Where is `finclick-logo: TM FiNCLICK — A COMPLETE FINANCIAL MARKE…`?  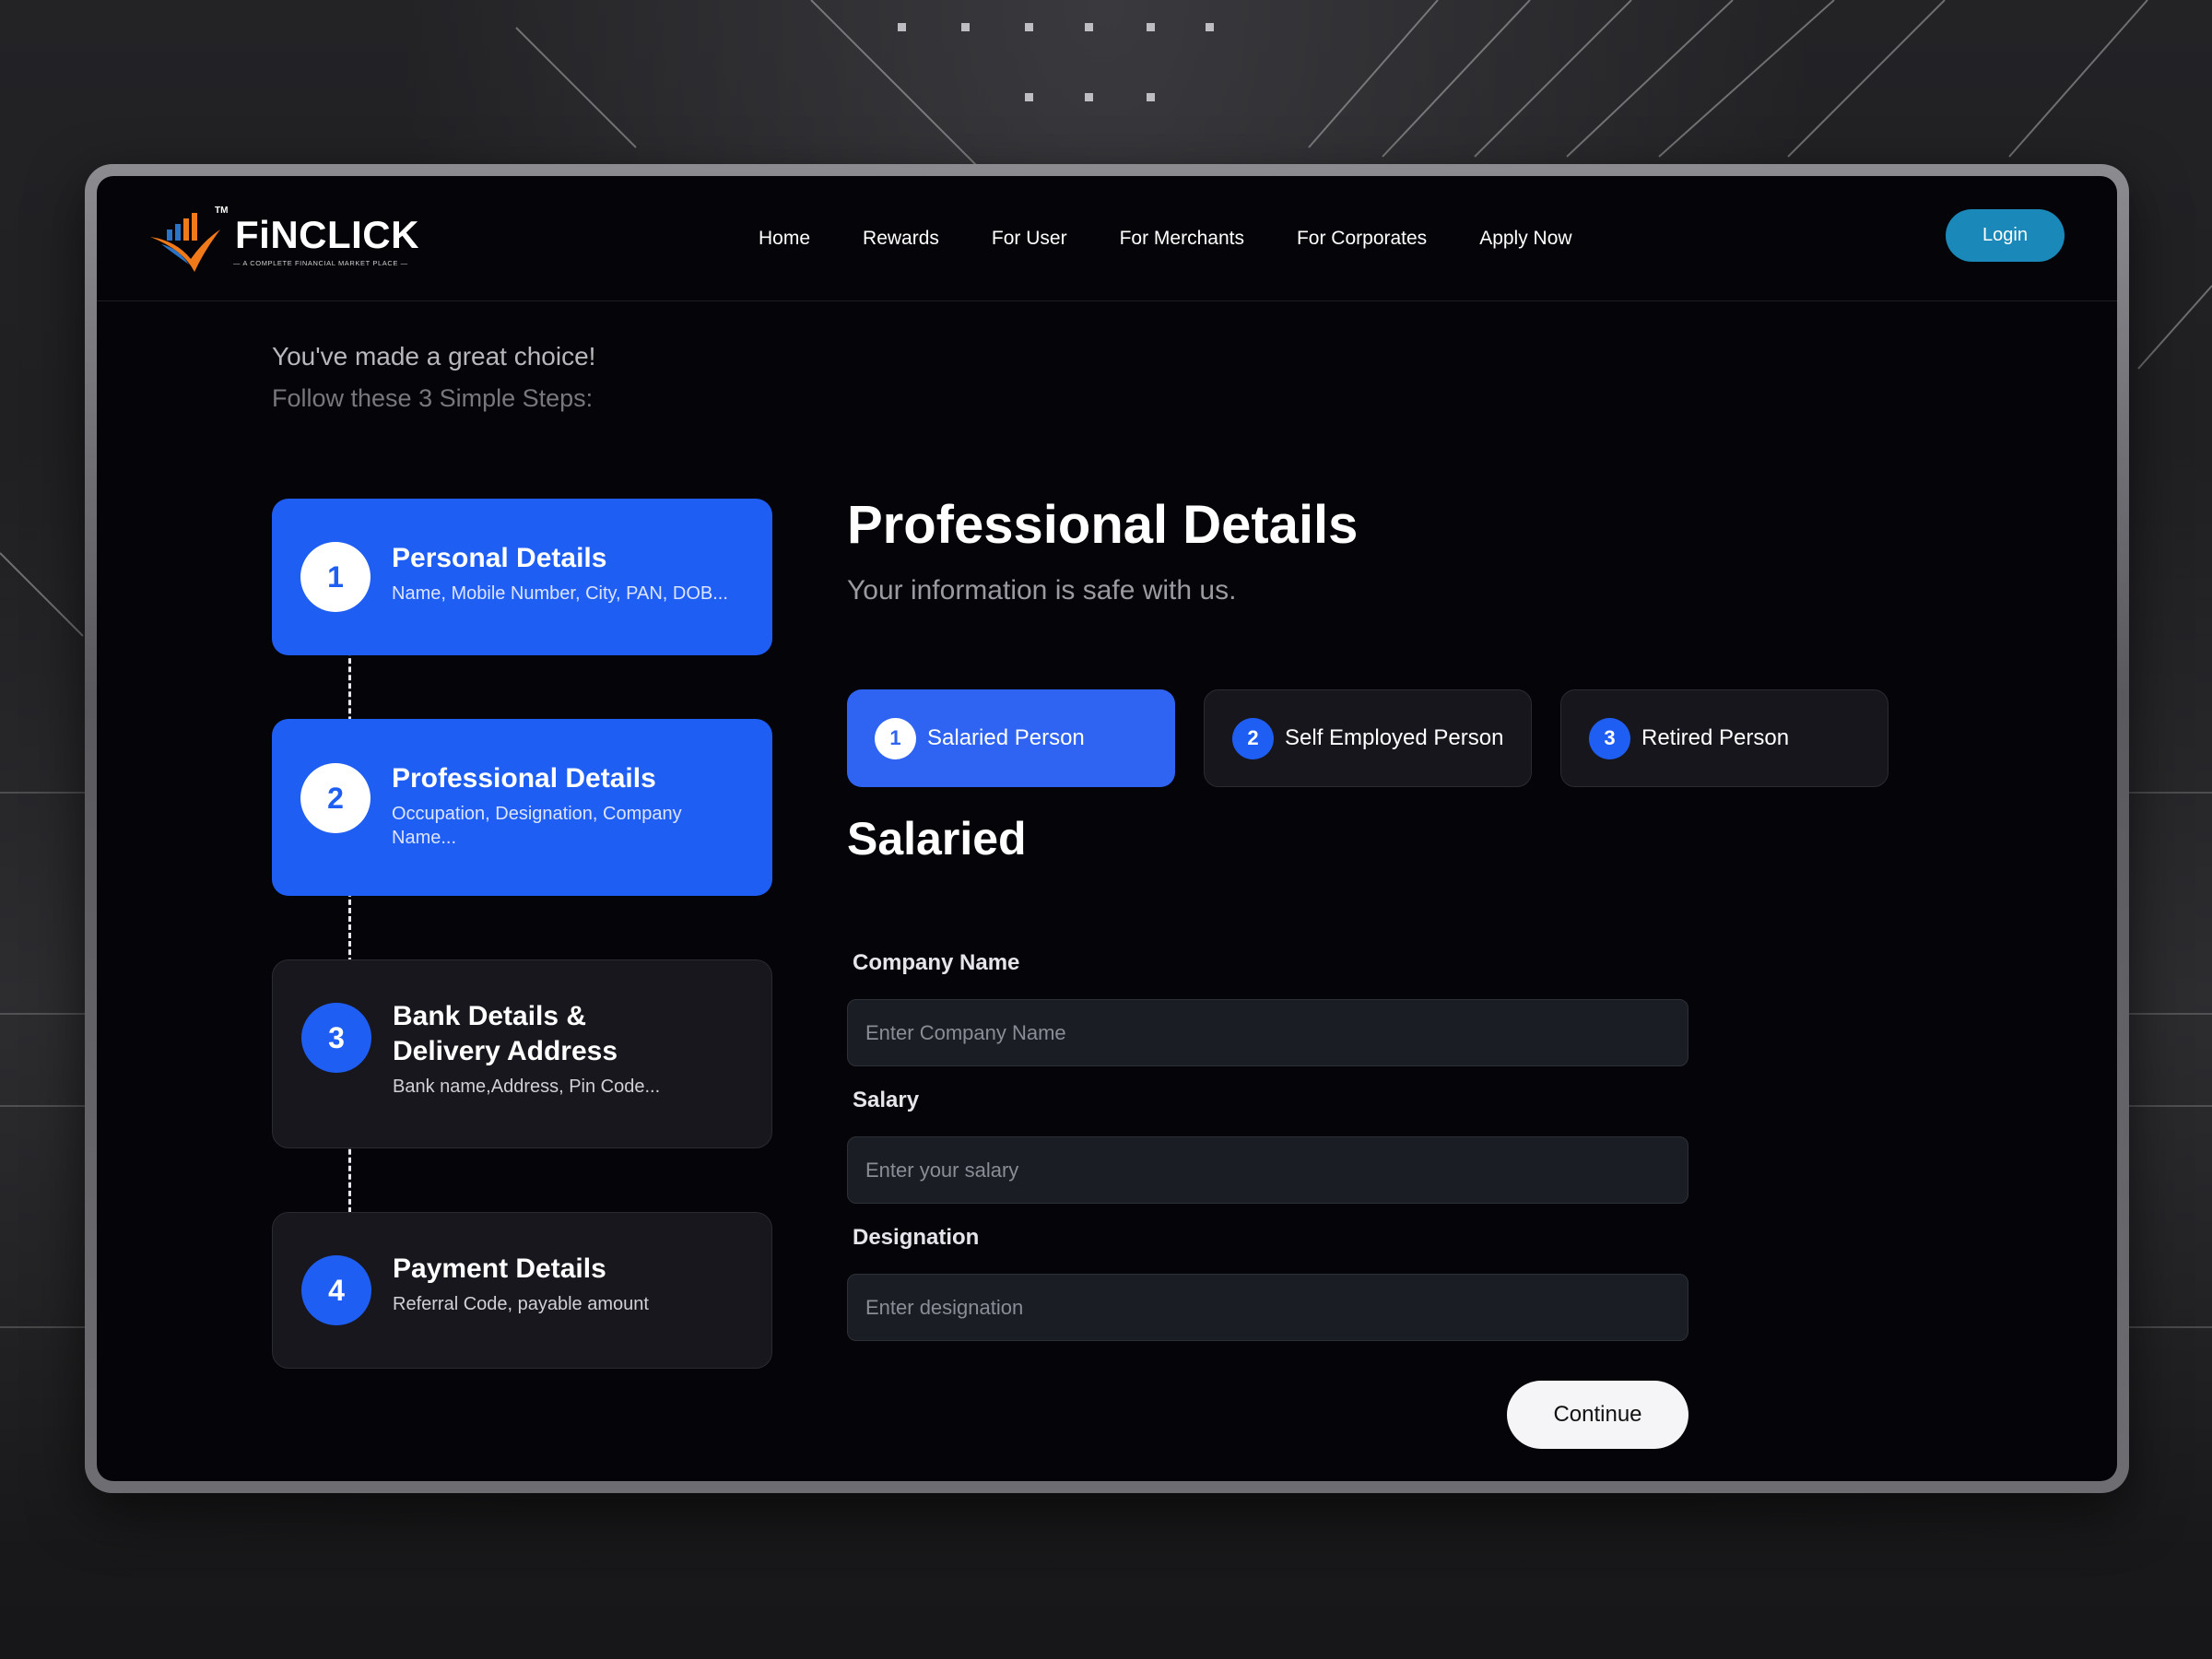
finclick-logo: TM FiNCLICK — A COMPLETE FINANCIAL MARKE… is located at coordinates (283, 240).